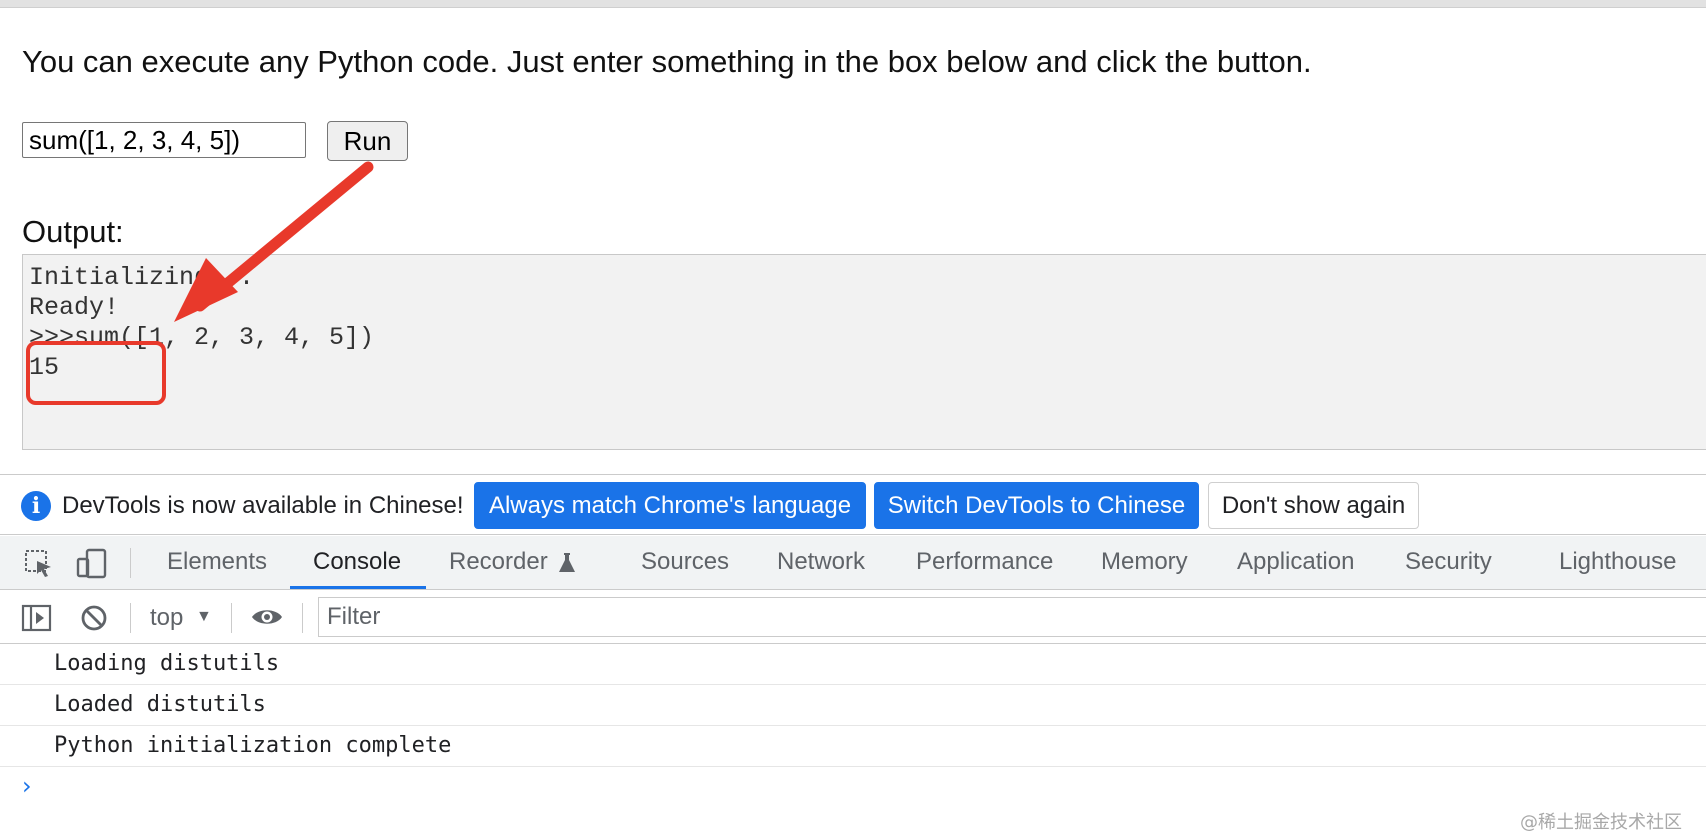 This screenshot has width=1706, height=834. What do you see at coordinates (1036, 505) in the screenshot?
I see `switch-devtools-chinese-button: Switch DevTools to Chinese` at bounding box center [1036, 505].